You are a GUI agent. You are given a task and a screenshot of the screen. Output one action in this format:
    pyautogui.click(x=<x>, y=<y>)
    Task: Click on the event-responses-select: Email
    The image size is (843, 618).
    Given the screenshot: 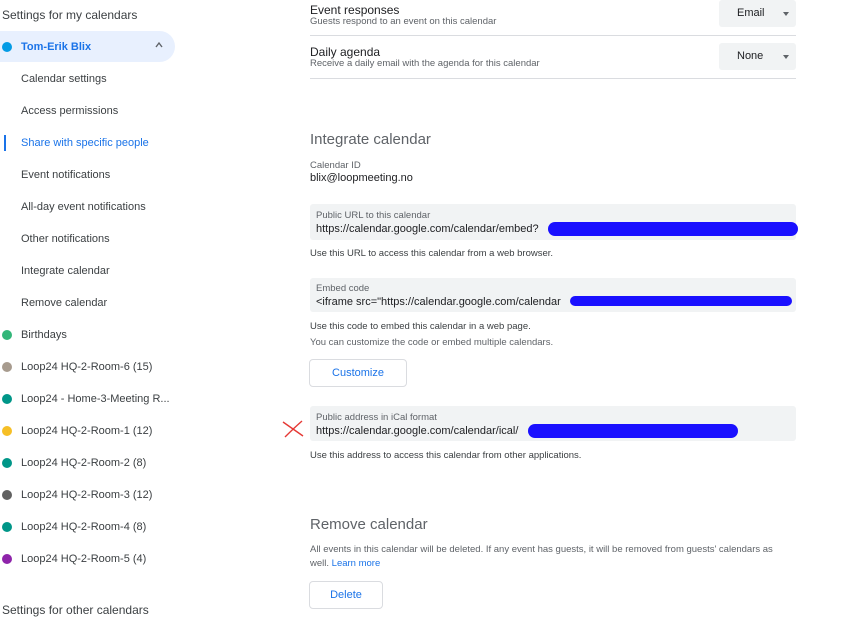 What is the action you would take?
    pyautogui.click(x=757, y=13)
    